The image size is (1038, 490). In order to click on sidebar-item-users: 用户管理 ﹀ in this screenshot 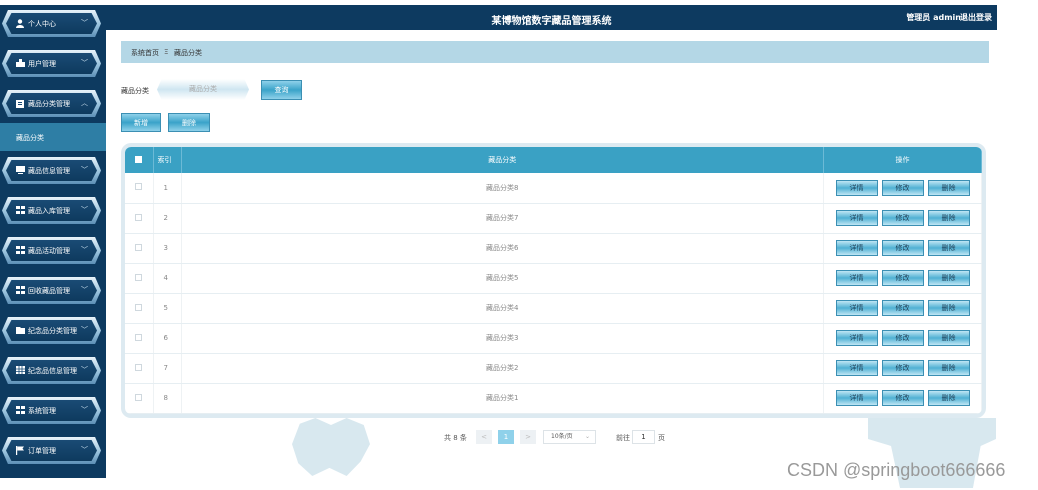, I will do `click(51, 63)`.